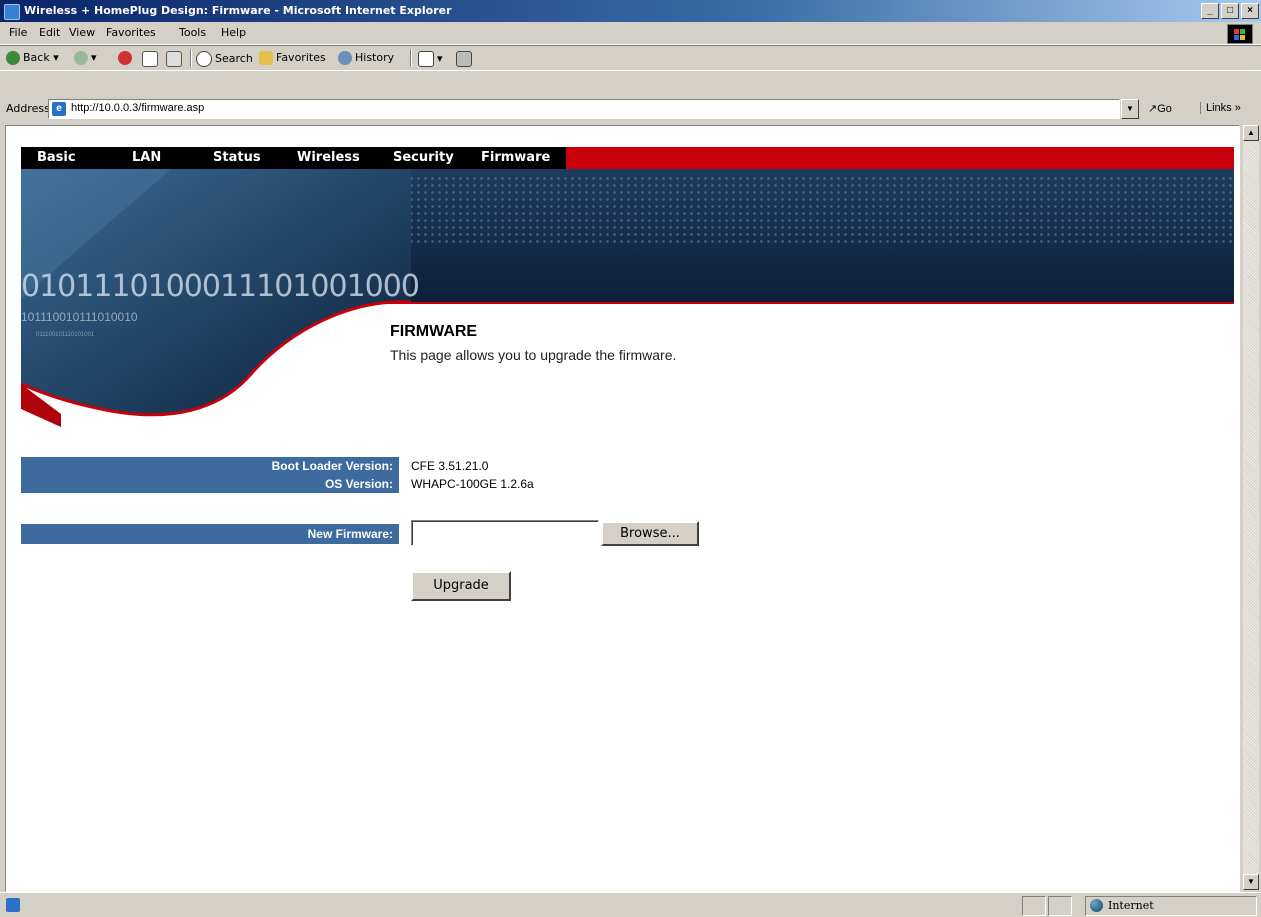 The width and height of the screenshot is (1261, 917). Describe the element at coordinates (366, 58) in the screenshot. I see `history-button: History` at that location.